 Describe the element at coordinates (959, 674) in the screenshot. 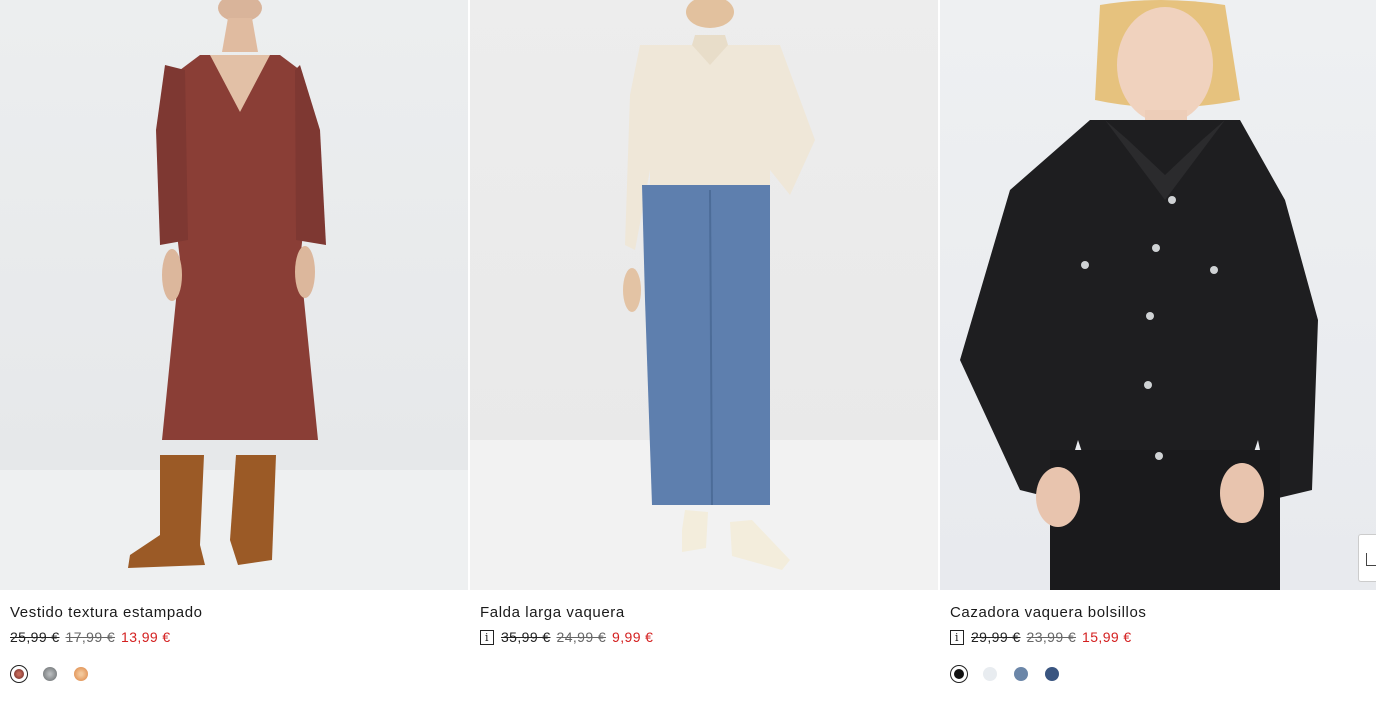

I see `color-swatch-black` at that location.